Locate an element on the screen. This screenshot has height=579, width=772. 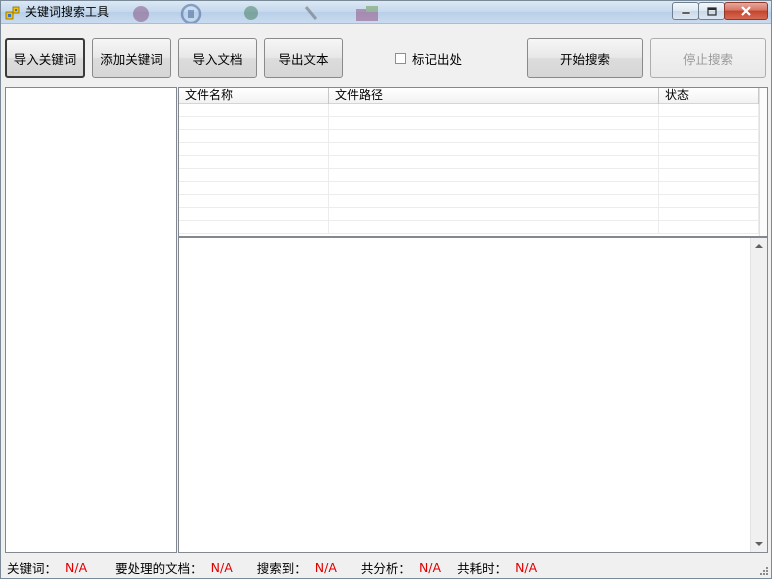
add-keyword-button: 添加关键词 is located at coordinates (131, 58).